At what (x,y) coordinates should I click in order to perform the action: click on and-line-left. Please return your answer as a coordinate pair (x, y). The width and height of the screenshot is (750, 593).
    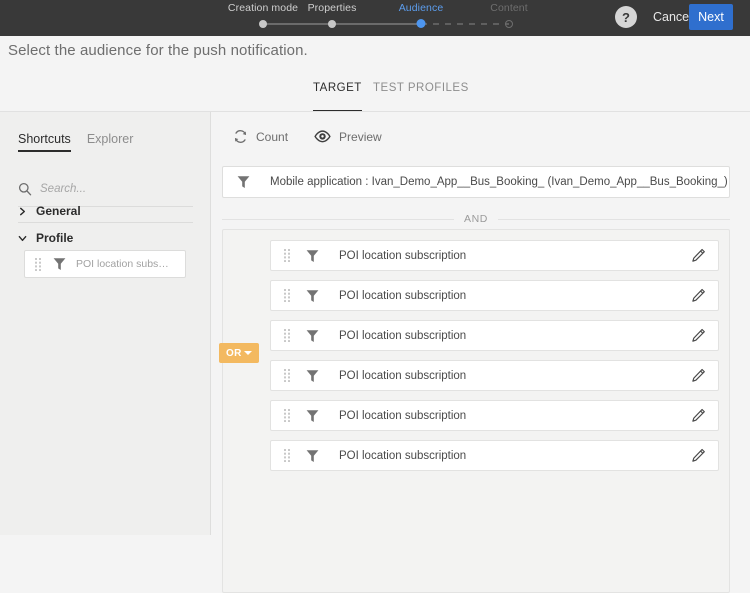
    Looking at the image, I should click on (338, 219).